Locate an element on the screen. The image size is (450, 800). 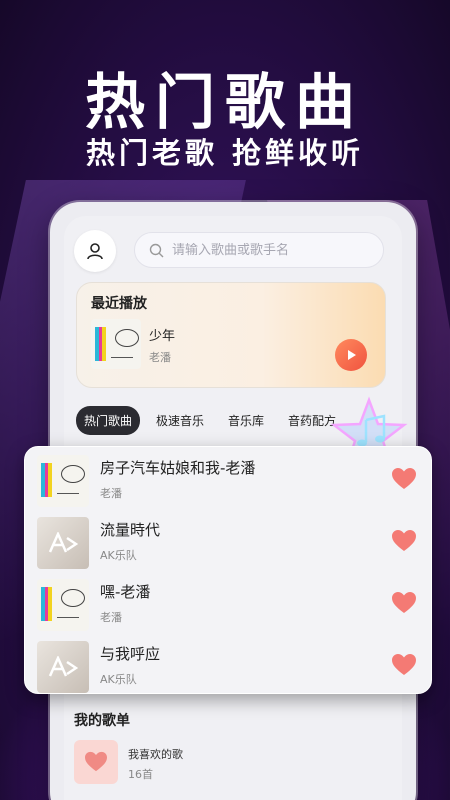
my-playlists-title: 我的歌单 is located at coordinates (102, 721).